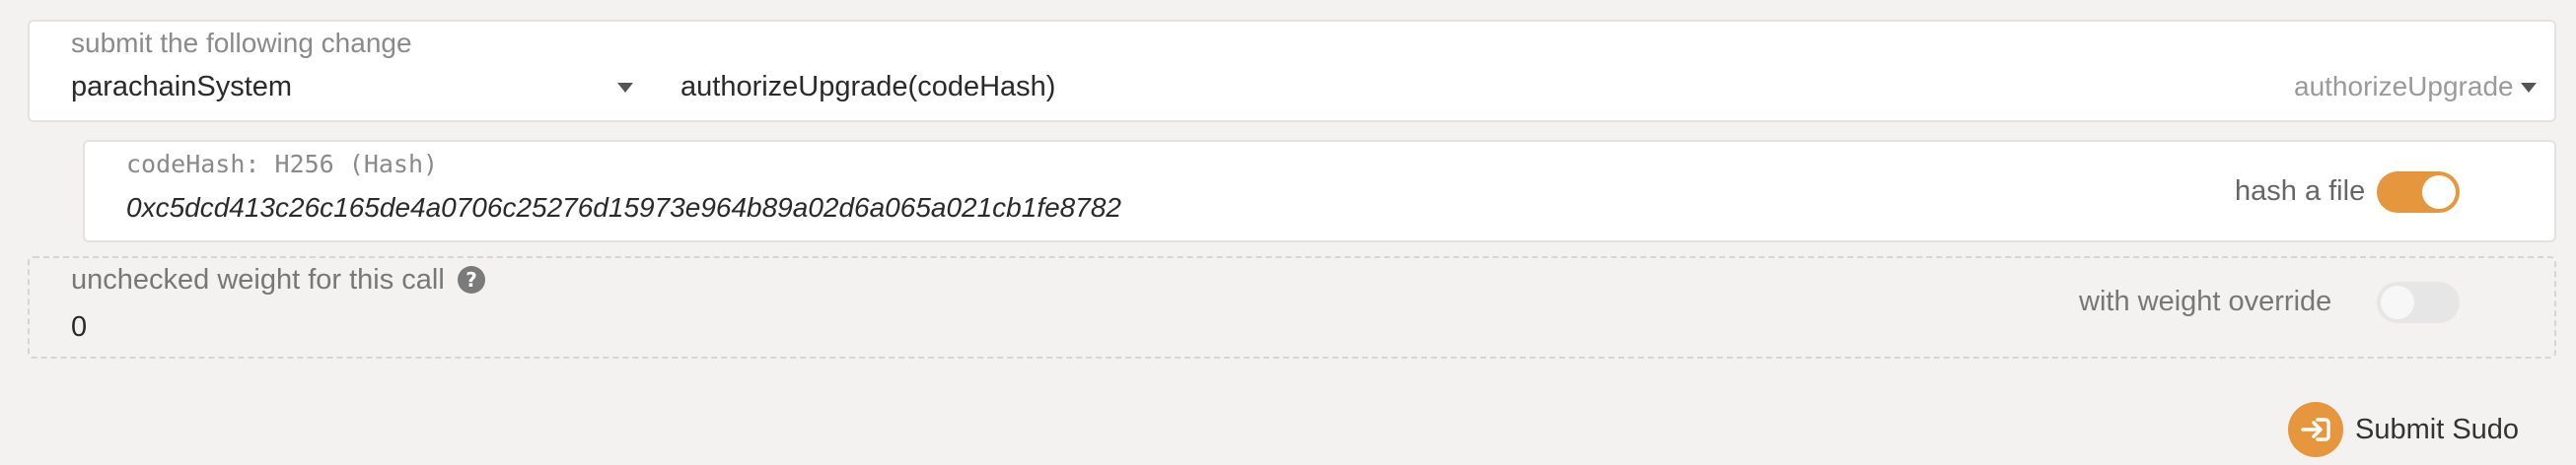 This screenshot has height=465, width=2576. I want to click on module-dropdown: parachainSystem, so click(346, 71).